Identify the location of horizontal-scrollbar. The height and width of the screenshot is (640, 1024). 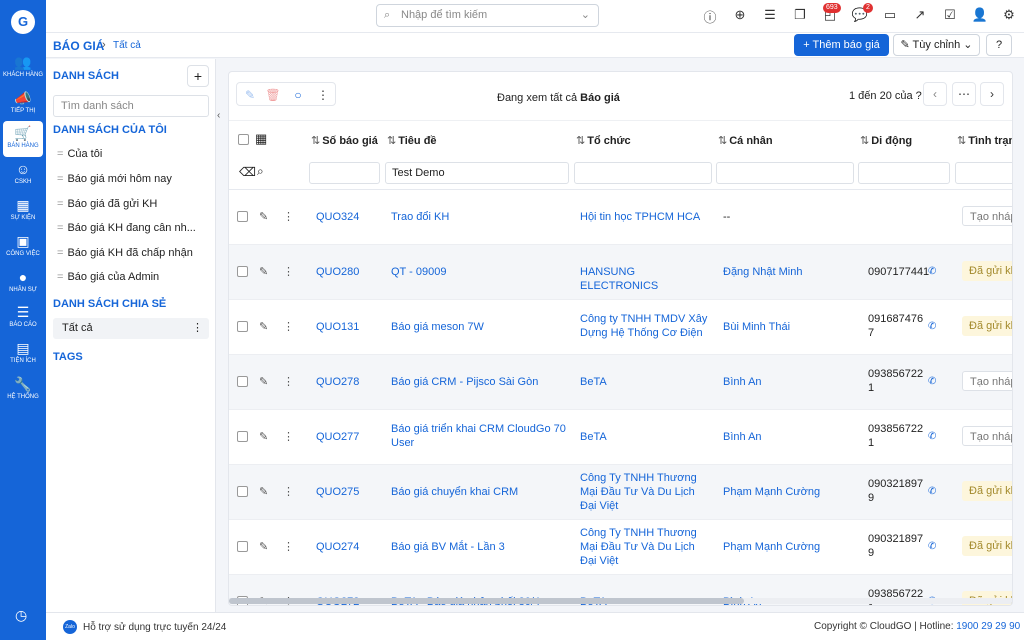
(620, 601).